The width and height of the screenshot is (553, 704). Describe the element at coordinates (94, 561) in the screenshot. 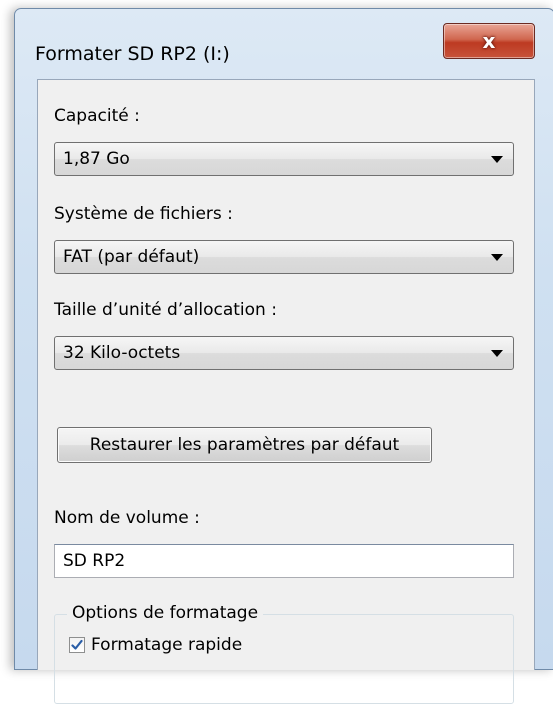

I see `volume-name-value: SD RP2` at that location.